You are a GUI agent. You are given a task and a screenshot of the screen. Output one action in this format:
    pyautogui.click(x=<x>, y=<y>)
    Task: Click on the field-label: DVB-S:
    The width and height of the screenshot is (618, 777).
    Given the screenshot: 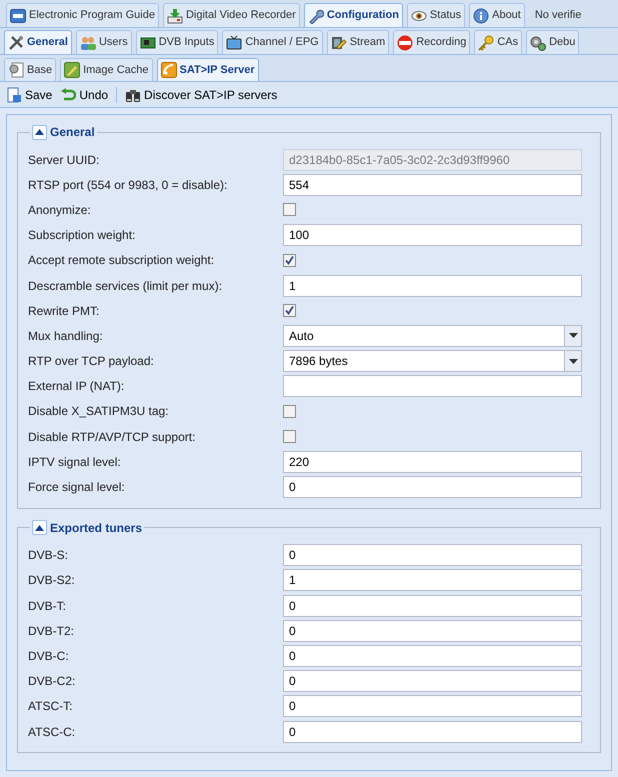 What is the action you would take?
    pyautogui.click(x=49, y=555)
    